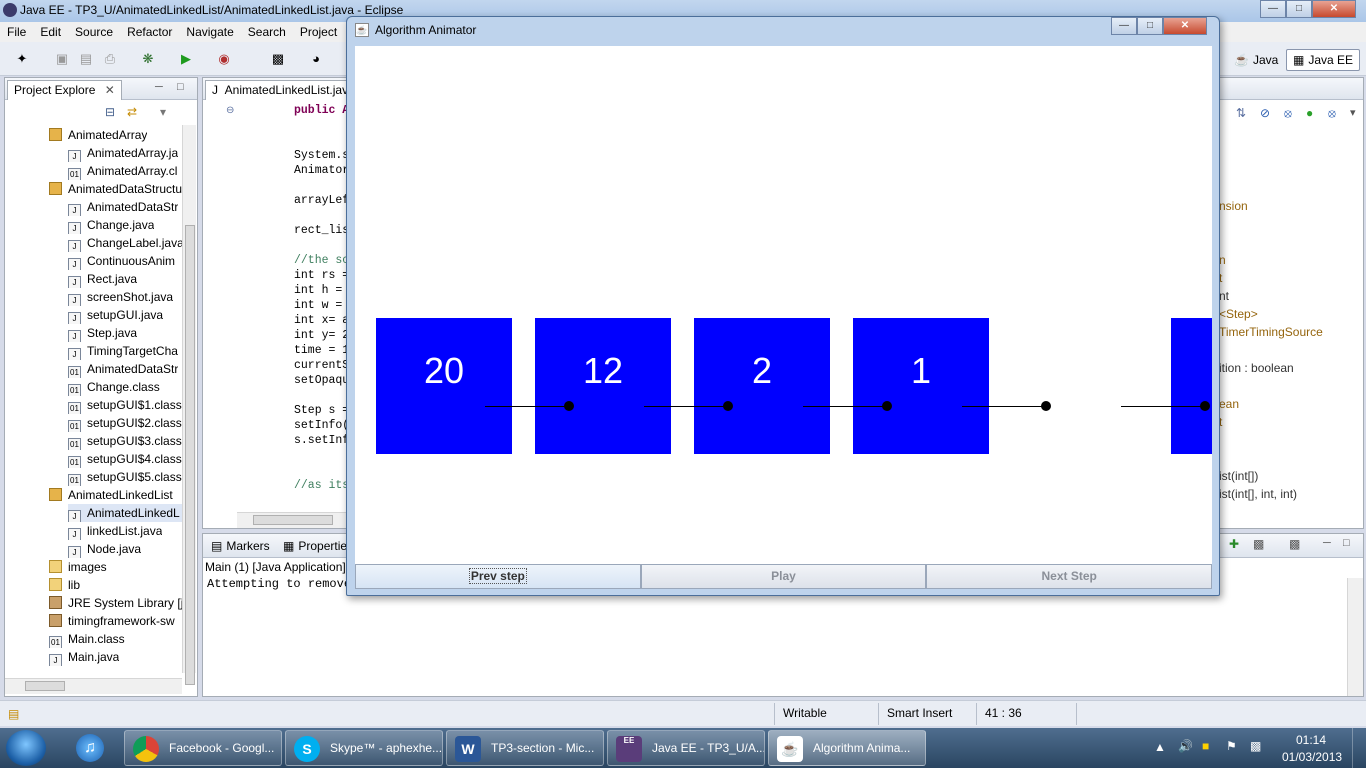 The image size is (1366, 768). Describe the element at coordinates (186, 59) in the screenshot. I see `run-icon: ▶` at that location.